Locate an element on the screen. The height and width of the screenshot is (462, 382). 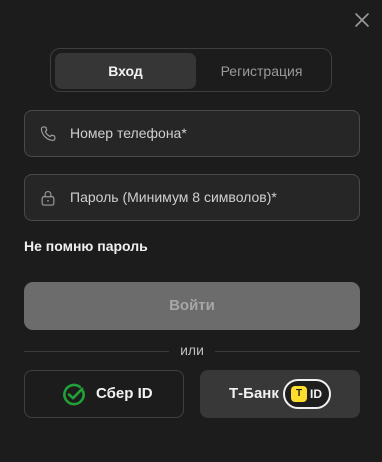
lock-icon is located at coordinates (48, 198).